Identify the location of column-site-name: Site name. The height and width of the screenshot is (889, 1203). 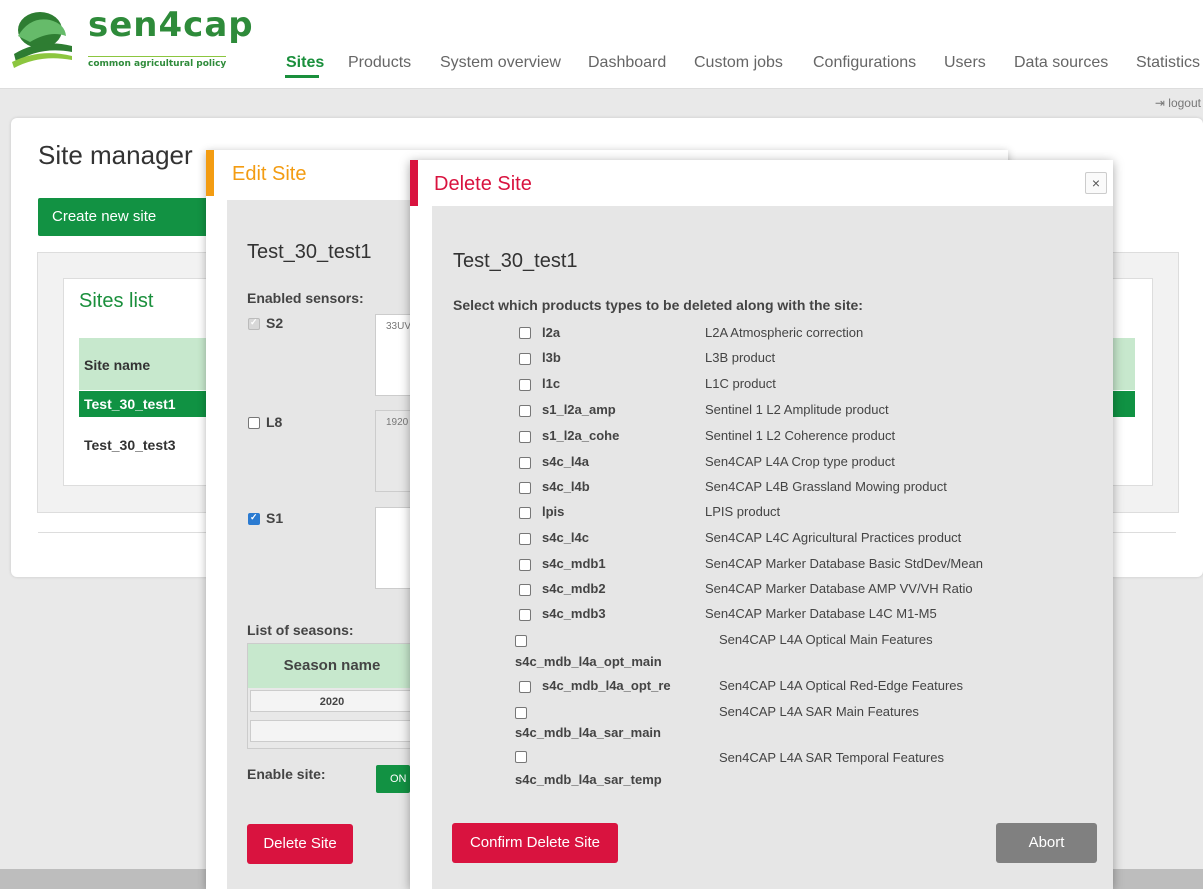
(117, 365).